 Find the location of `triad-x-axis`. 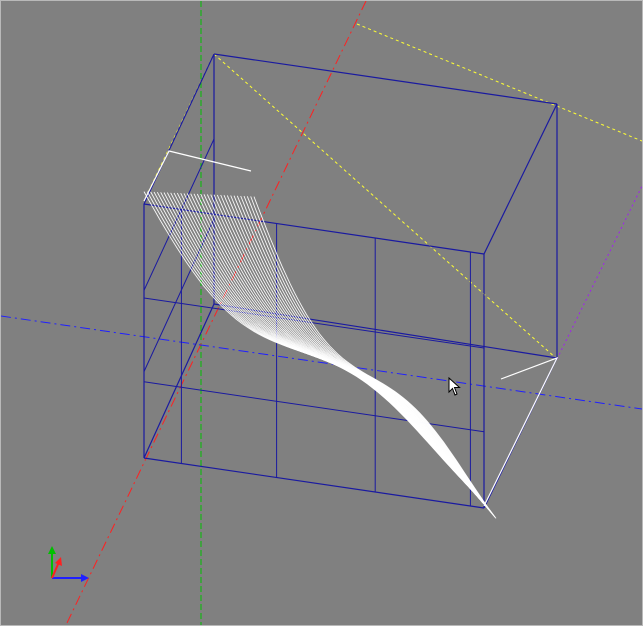

triad-x-axis is located at coordinates (70, 578).